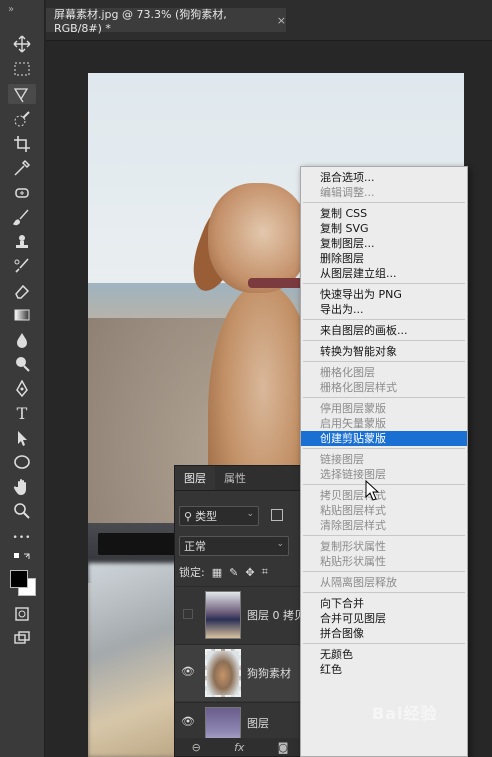 The width and height of the screenshot is (492, 757). I want to click on lock-artboard-icon: ⌗, so click(265, 572).